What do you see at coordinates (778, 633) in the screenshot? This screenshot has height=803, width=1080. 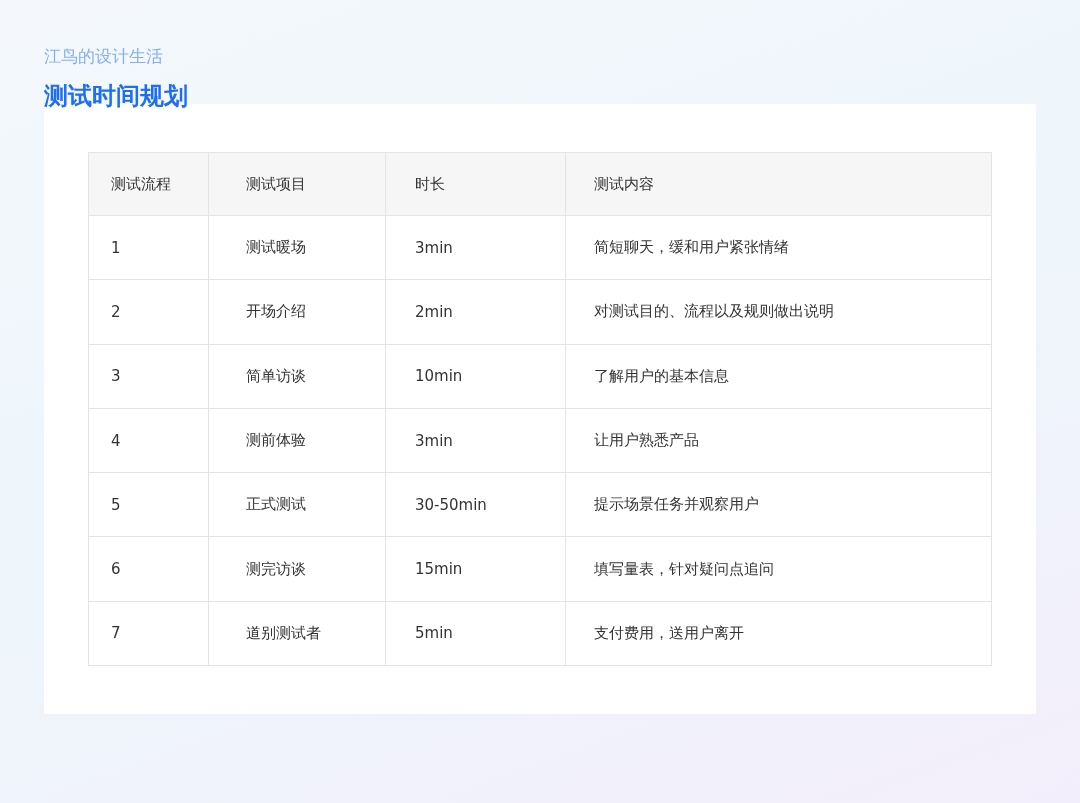 I see `table-cell: 支付费用，送用户离开` at bounding box center [778, 633].